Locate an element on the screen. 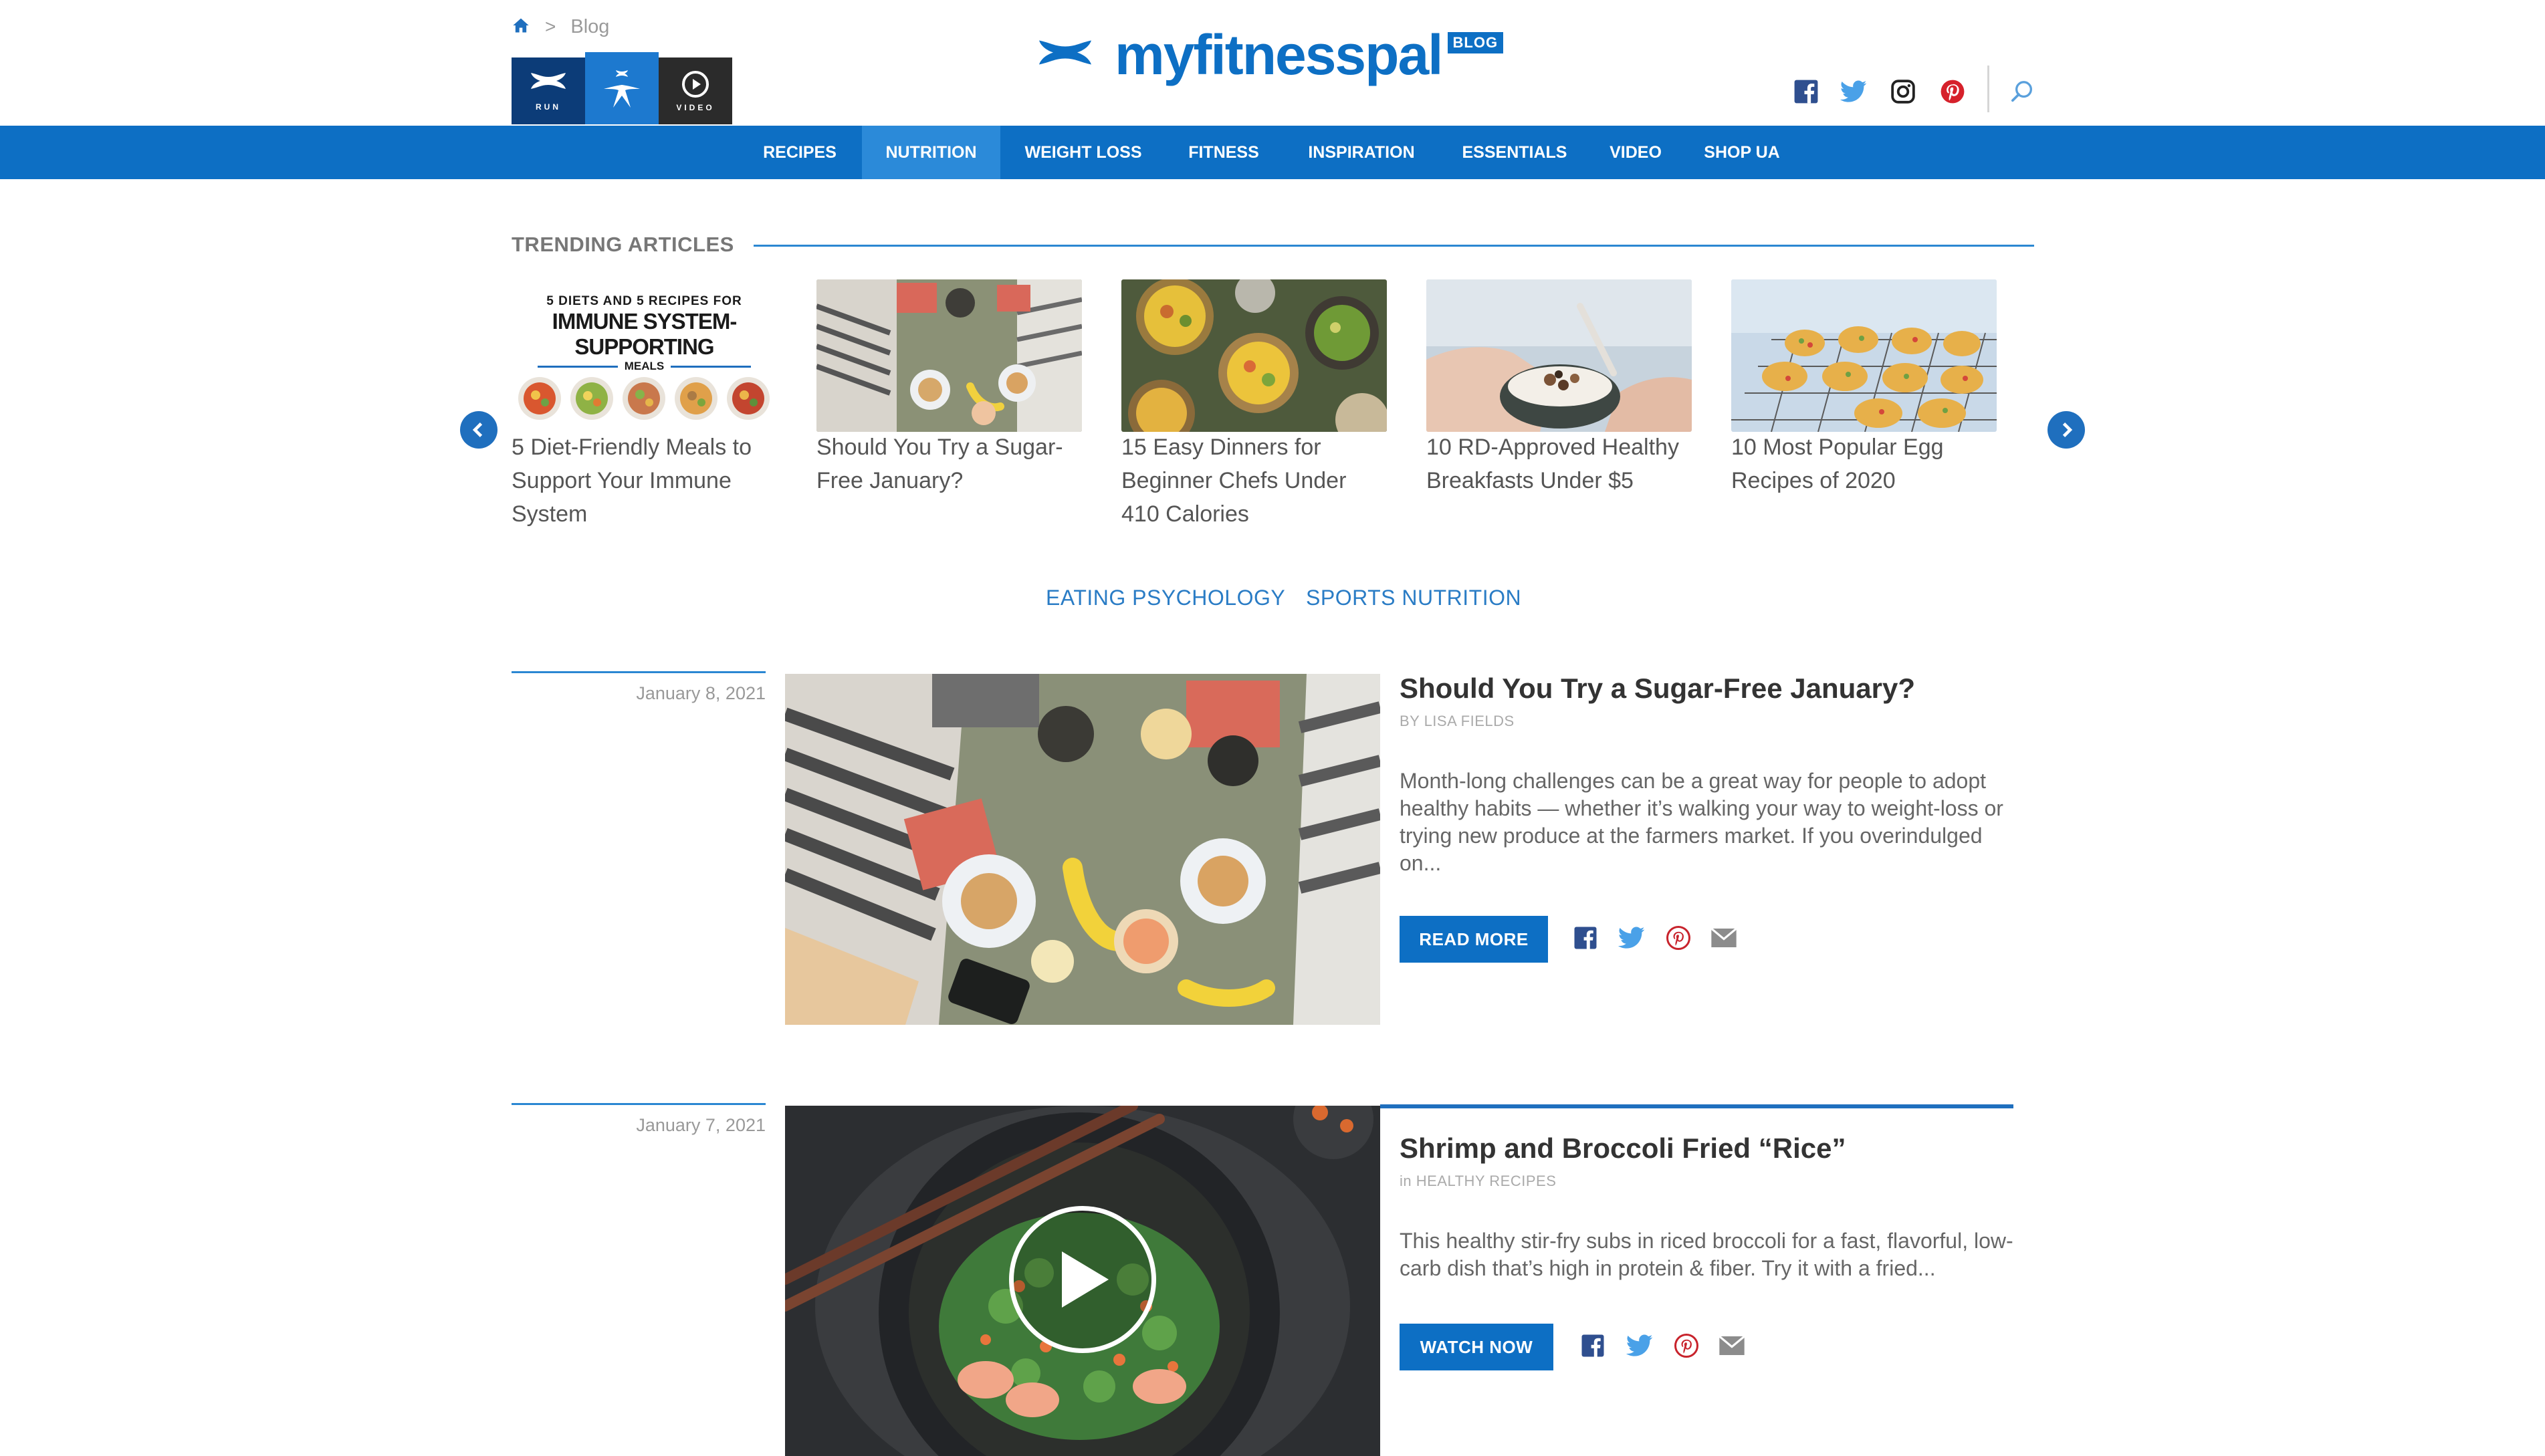  carousel-next-button is located at coordinates (2066, 430).